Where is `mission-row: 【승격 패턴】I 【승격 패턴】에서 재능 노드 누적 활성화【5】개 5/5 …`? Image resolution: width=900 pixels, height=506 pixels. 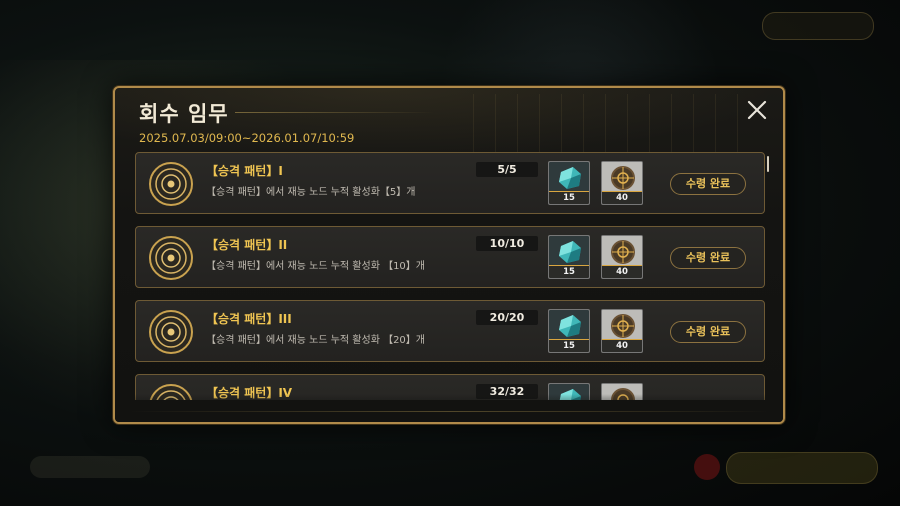
mission-row: 【승격 패턴】I 【승격 패턴】에서 재능 노드 누적 활성화【5】개 5/5 … is located at coordinates (450, 183).